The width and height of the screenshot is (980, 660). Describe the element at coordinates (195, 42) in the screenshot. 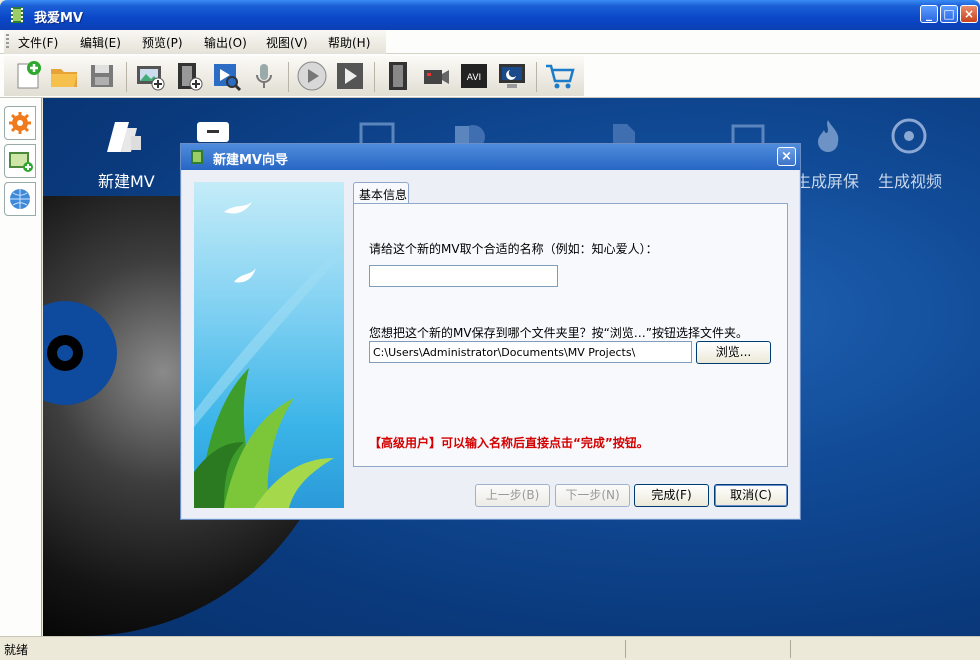

I see `menu-bar-strip: 文件(F) 编辑(E) 预览(P) 输出(O) 视图(V) 帮助(H)` at that location.